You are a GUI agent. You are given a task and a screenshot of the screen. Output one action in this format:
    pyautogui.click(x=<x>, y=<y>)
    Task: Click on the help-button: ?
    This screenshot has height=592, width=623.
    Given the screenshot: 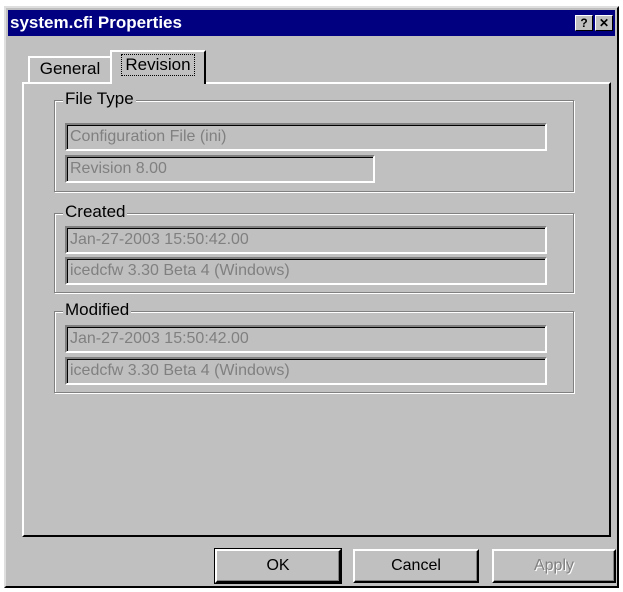 What is the action you would take?
    pyautogui.click(x=584, y=23)
    